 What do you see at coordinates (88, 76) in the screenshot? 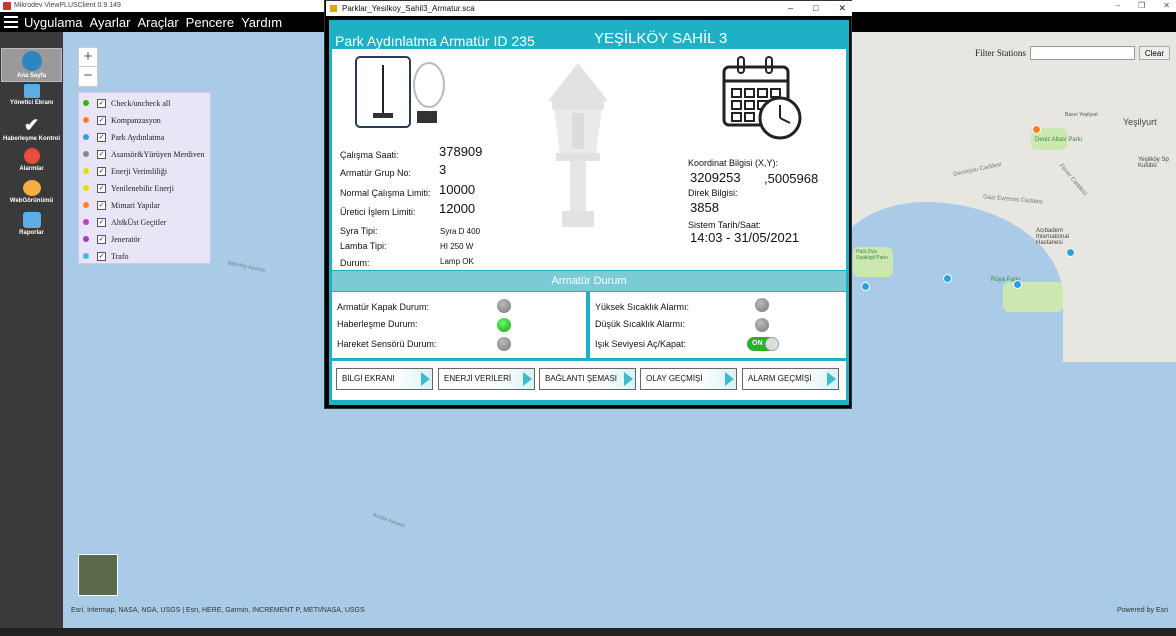
I see `zoom-out-button: −` at bounding box center [88, 76].